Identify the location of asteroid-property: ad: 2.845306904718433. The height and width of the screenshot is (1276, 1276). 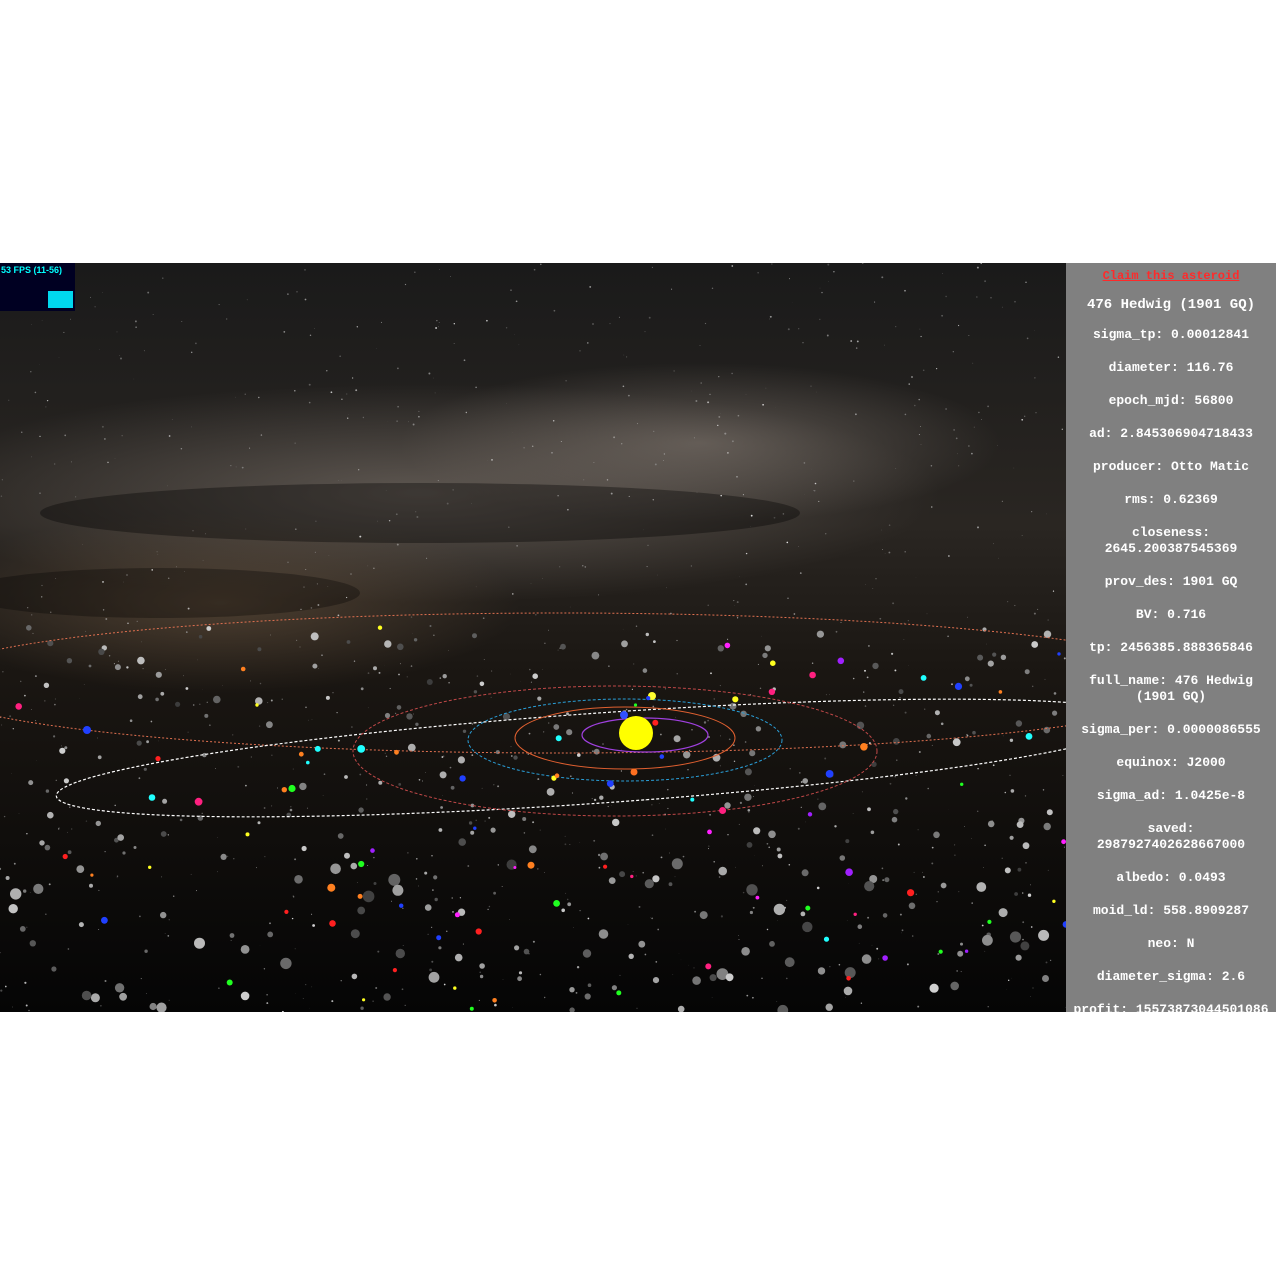
(1171, 433).